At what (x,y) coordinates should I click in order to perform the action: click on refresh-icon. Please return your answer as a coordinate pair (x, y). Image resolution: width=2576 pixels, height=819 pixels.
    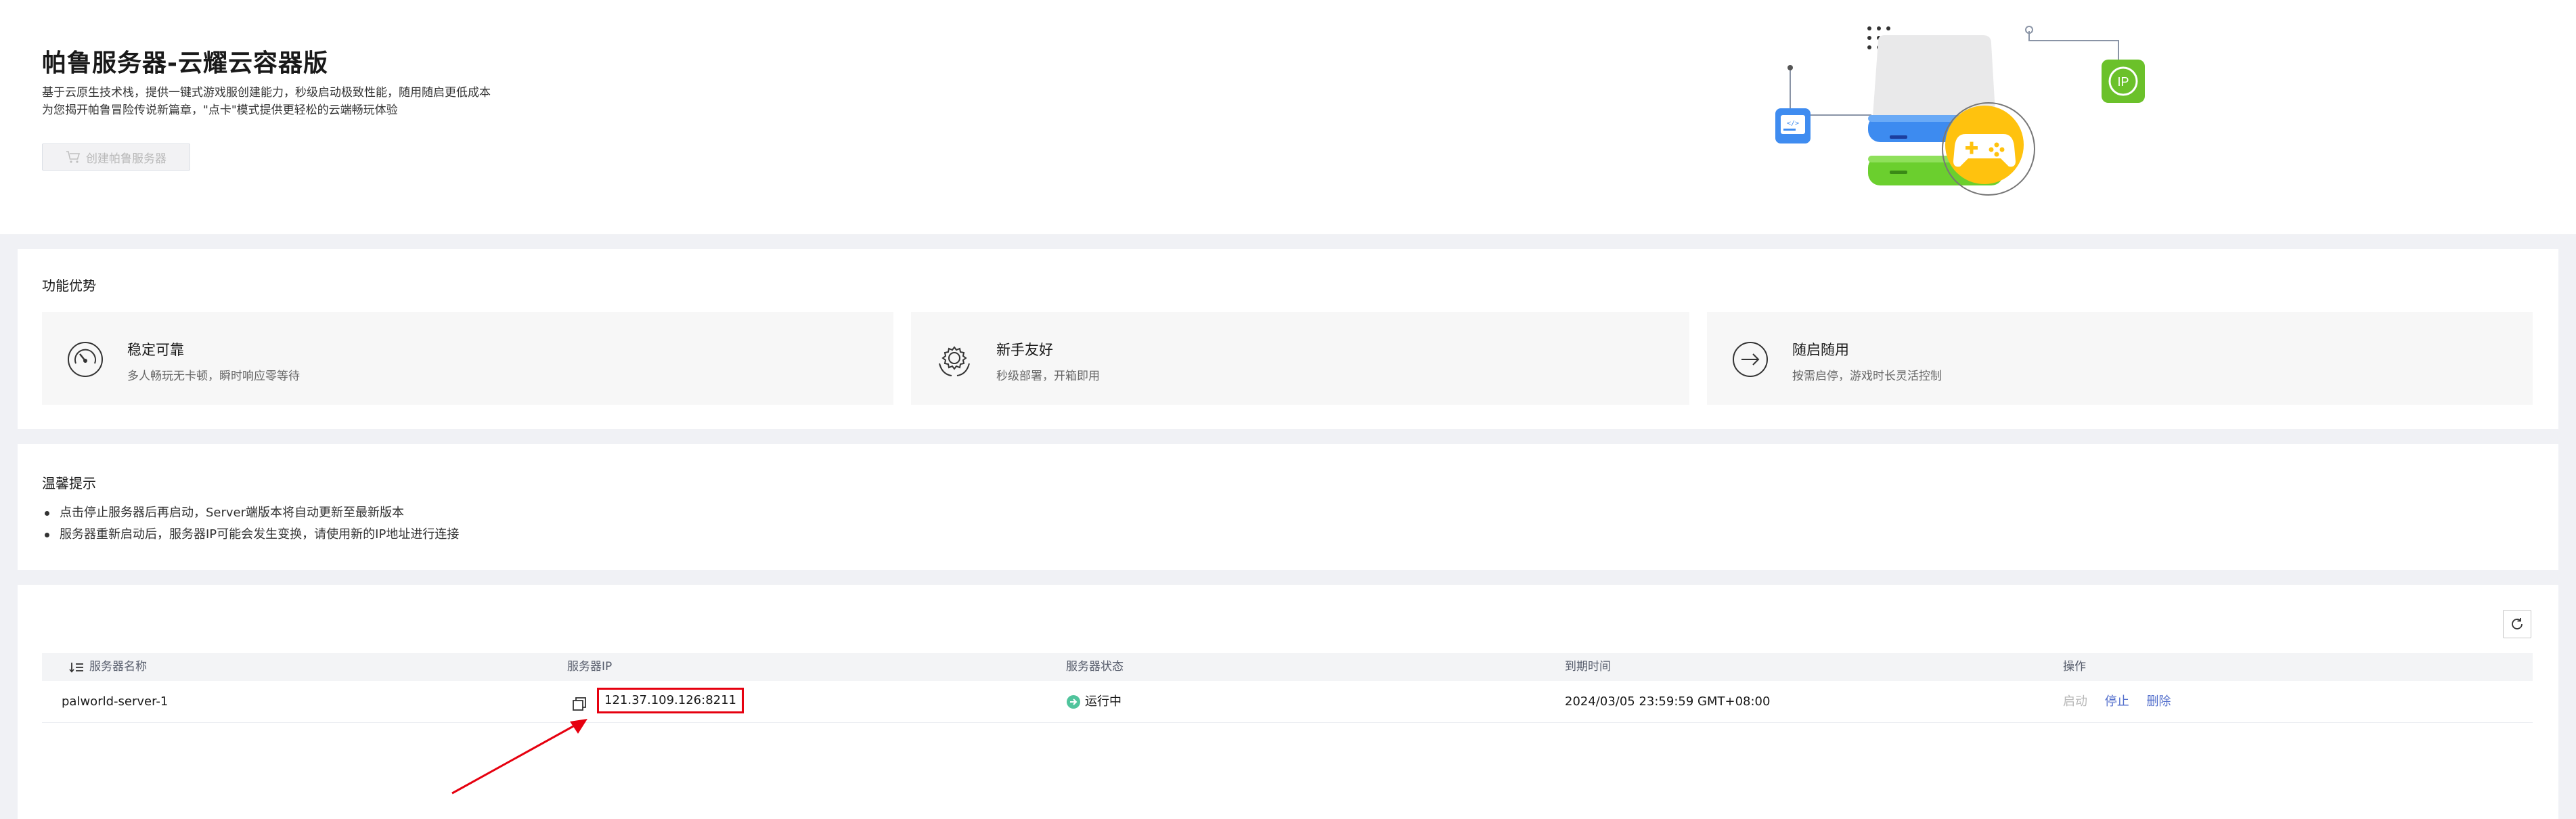
    Looking at the image, I should click on (2517, 623).